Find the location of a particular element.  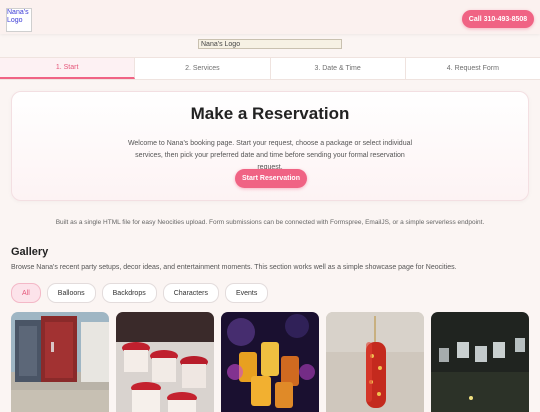

shot-glasses-photo is located at coordinates (480, 362).